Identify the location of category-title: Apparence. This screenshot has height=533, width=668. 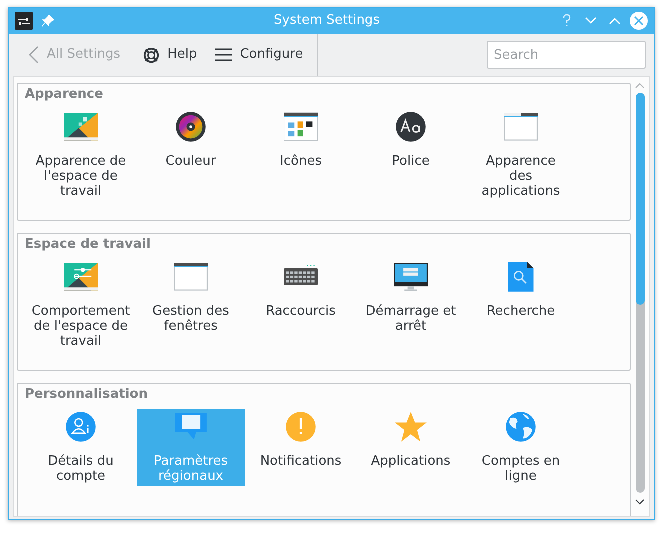
(64, 95).